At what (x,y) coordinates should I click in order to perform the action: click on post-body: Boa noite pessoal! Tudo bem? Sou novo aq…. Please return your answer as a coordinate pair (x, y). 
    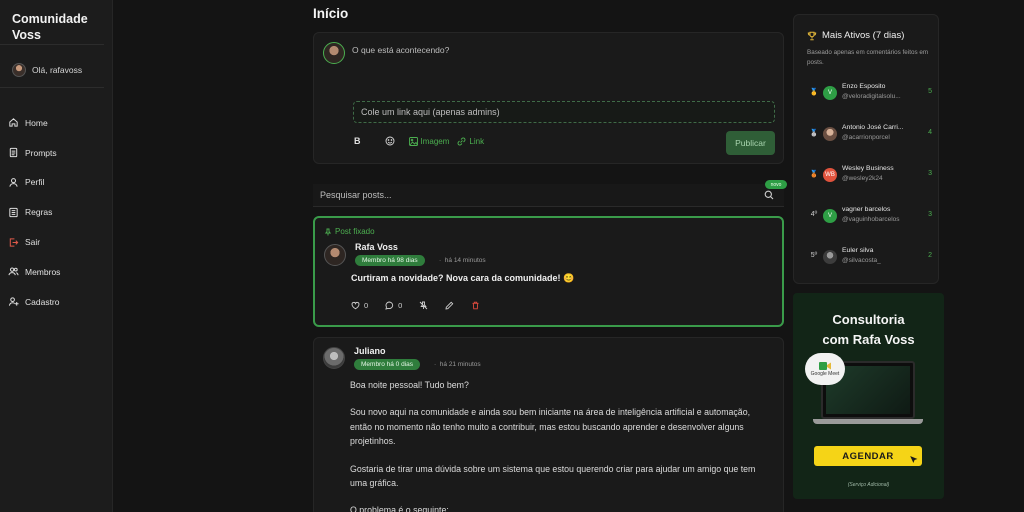
    Looking at the image, I should click on (560, 445).